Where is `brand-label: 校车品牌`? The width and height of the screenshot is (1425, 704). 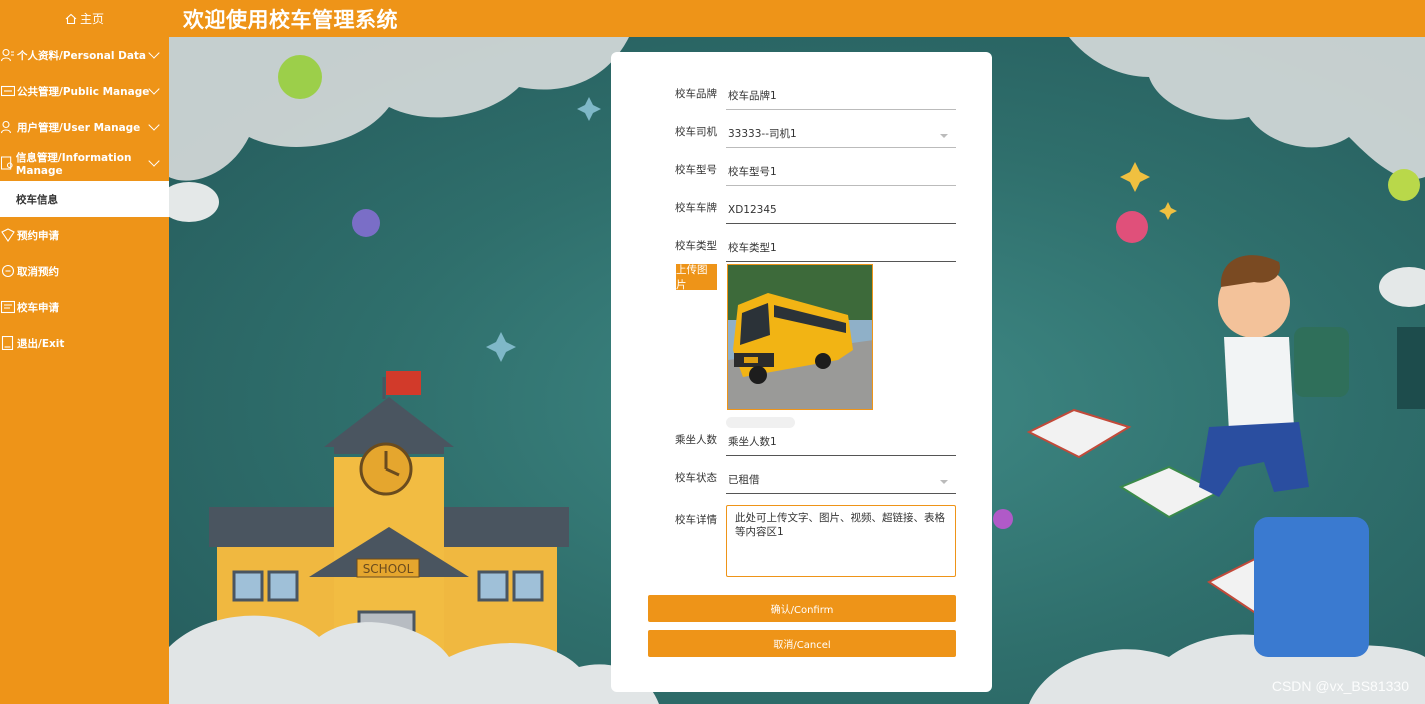 brand-label: 校车品牌 is located at coordinates (696, 94).